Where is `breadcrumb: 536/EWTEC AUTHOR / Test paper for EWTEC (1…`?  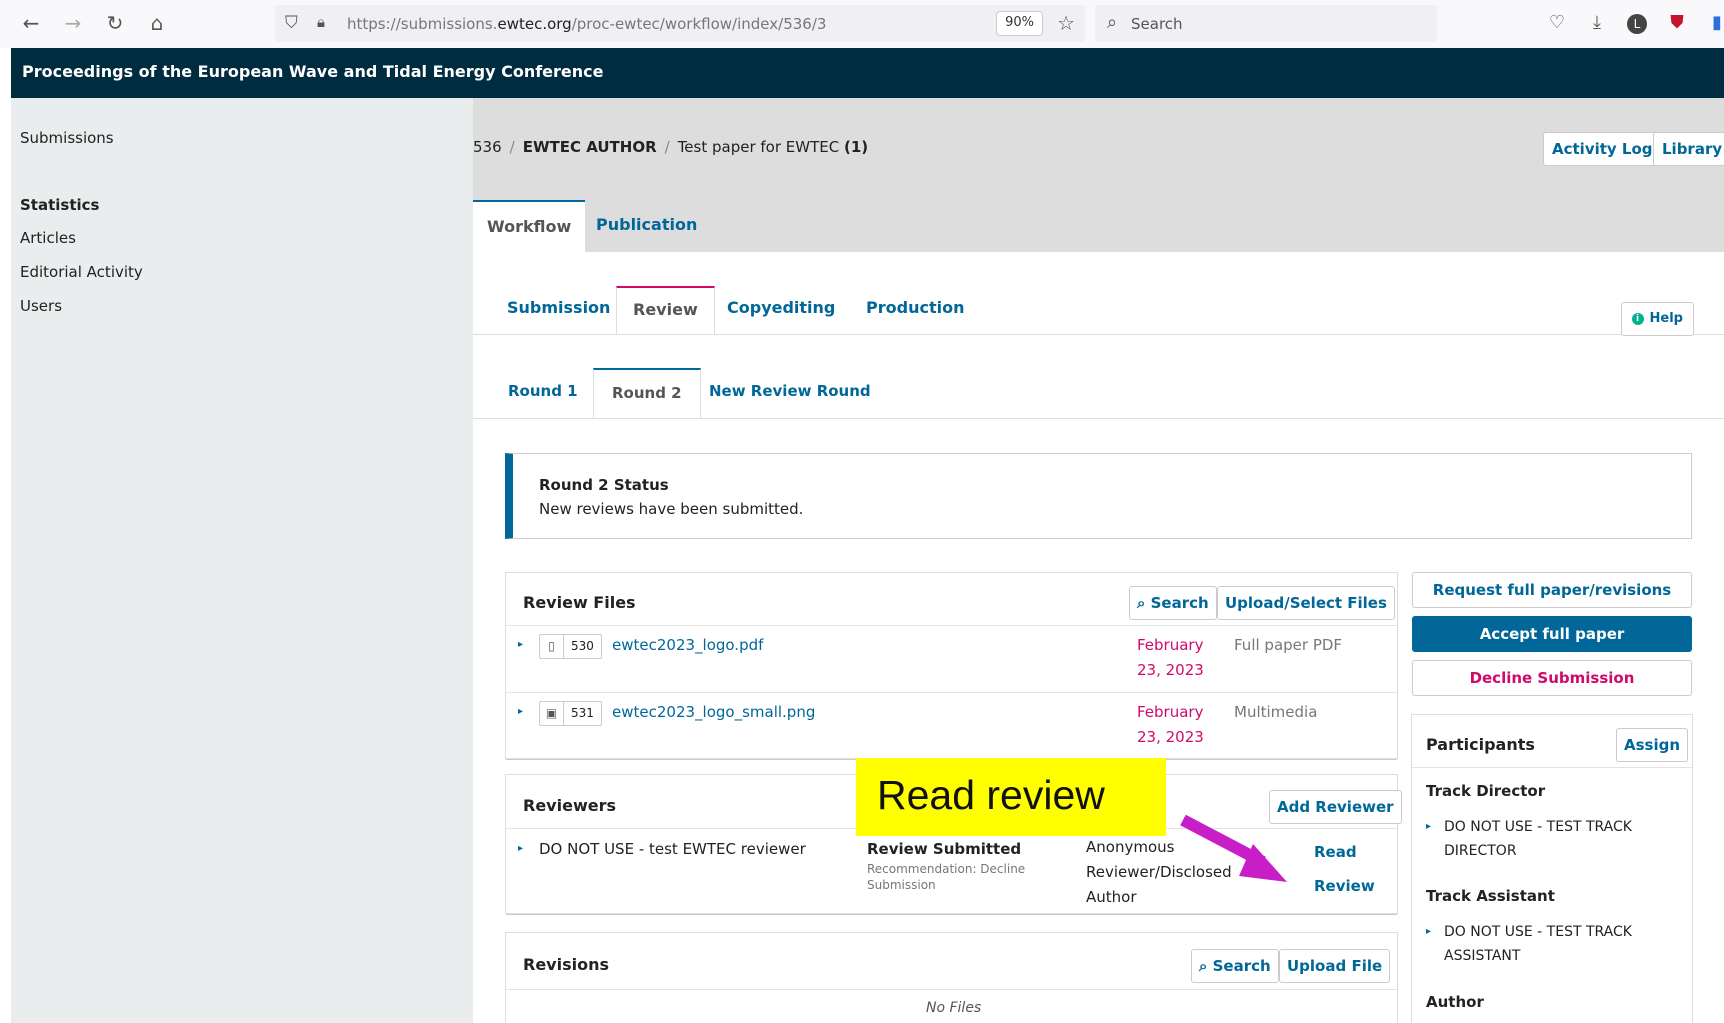 breadcrumb: 536/EWTEC AUTHOR / Test paper for EWTEC (1… is located at coordinates (671, 147).